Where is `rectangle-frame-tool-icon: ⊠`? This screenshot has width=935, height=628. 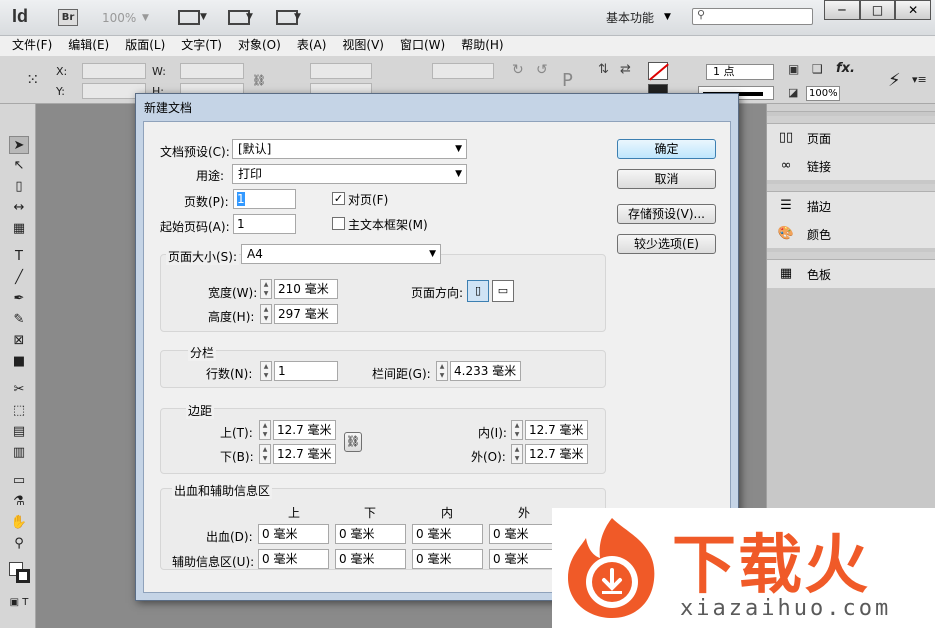 rectangle-frame-tool-icon: ⊠ is located at coordinates (19, 341).